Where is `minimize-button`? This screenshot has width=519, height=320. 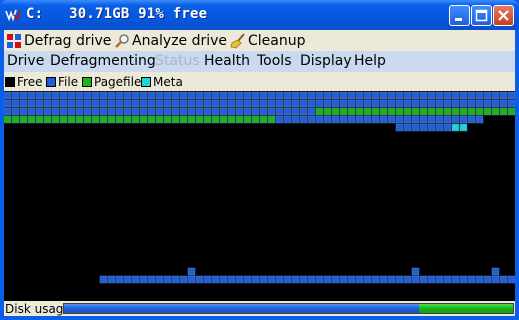
minimize-button is located at coordinates (459, 15).